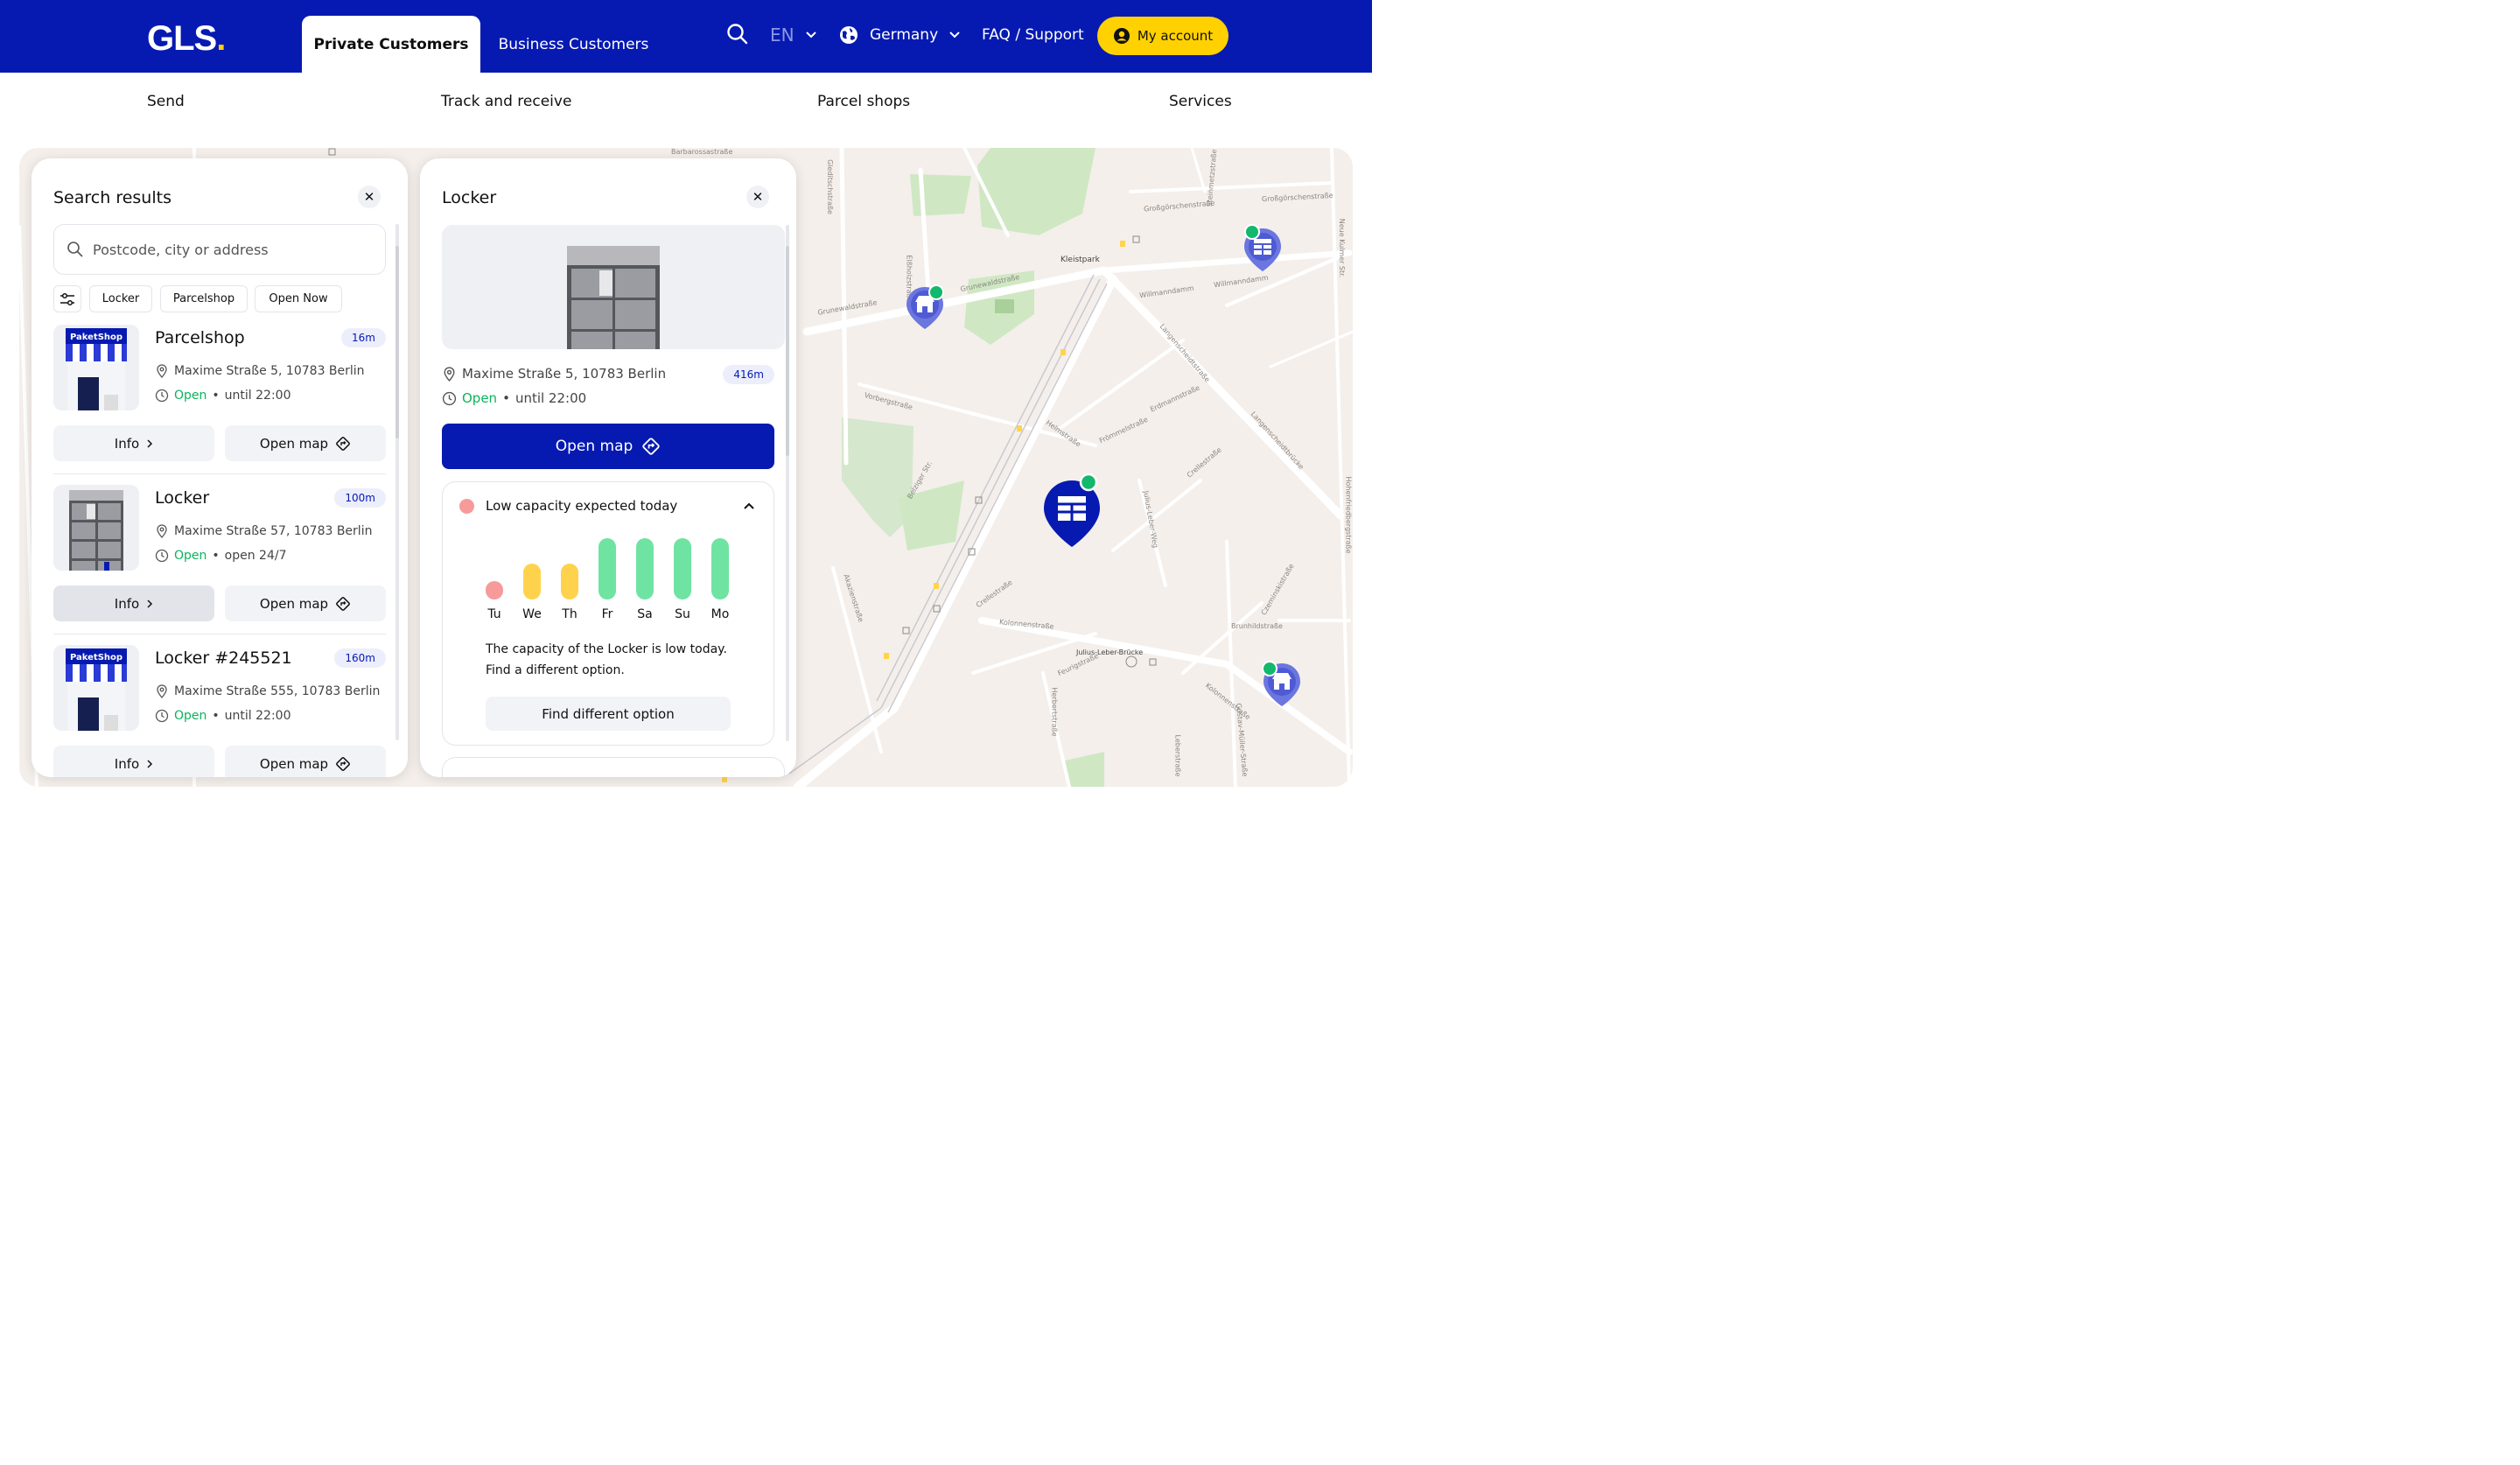 This screenshot has height=1465, width=2520. What do you see at coordinates (863, 101) in the screenshot?
I see `nav-parcel-shops: Parcel shops` at bounding box center [863, 101].